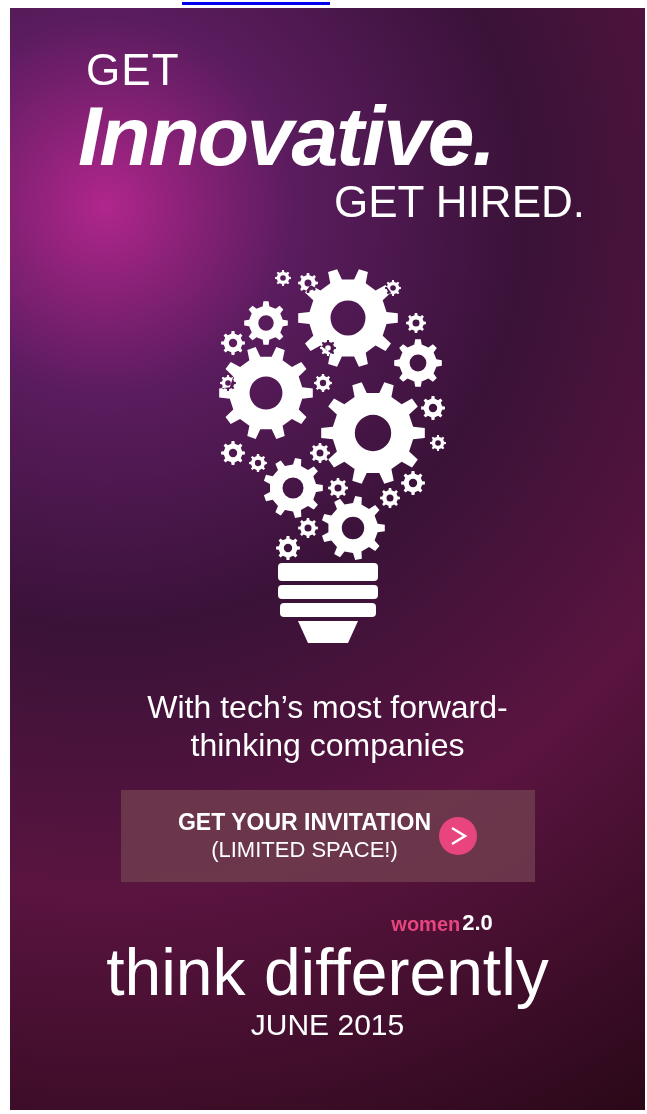 The height and width of the screenshot is (1114, 647). Describe the element at coordinates (327, 1025) in the screenshot. I see `event-date: JUNE 2015` at that location.